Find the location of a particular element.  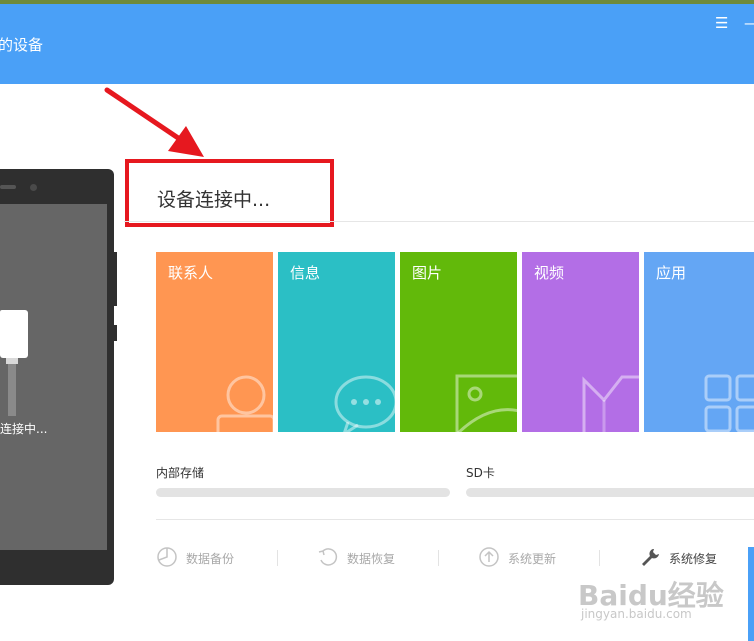

contact-icon is located at coordinates (244, 403).